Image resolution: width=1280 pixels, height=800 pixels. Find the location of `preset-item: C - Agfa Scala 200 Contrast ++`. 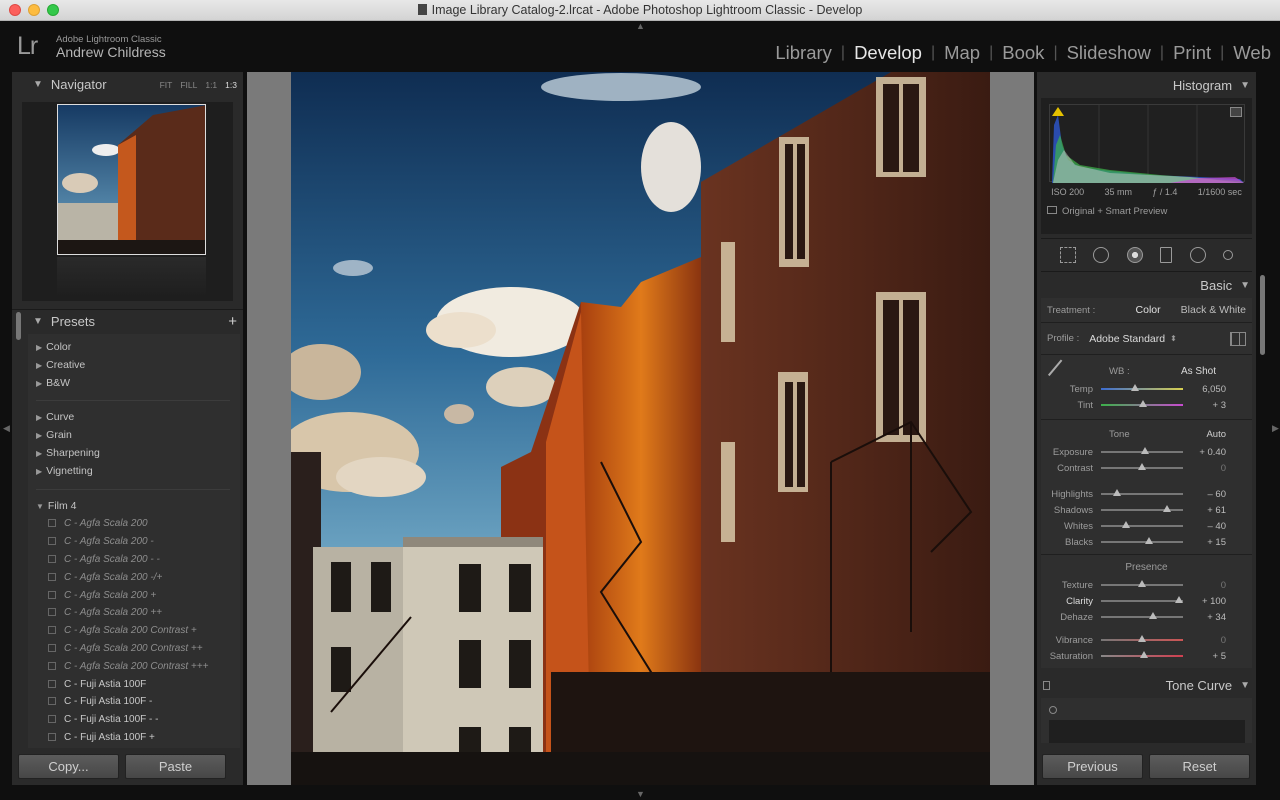

preset-item: C - Agfa Scala 200 Contrast ++ is located at coordinates (134, 649).